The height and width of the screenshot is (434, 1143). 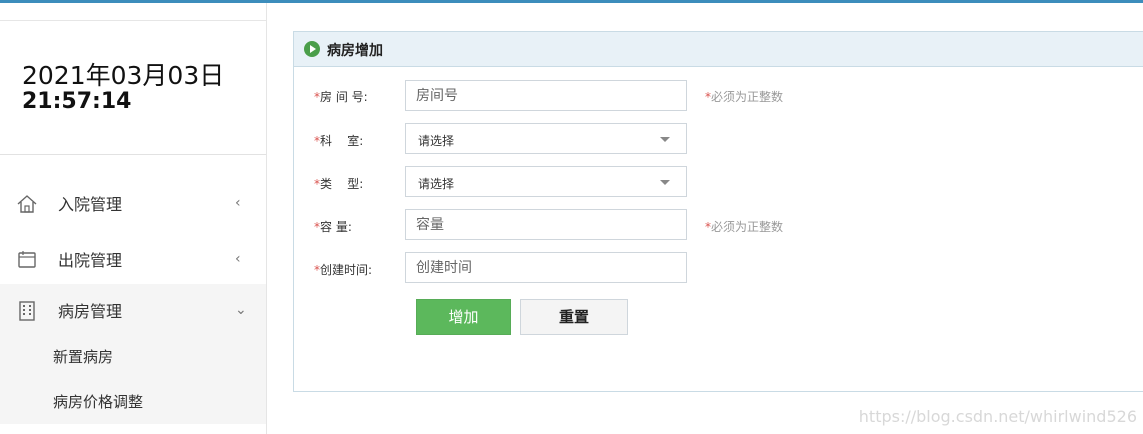 What do you see at coordinates (77, 101) in the screenshot?
I see `time-text: 21:57:14` at bounding box center [77, 101].